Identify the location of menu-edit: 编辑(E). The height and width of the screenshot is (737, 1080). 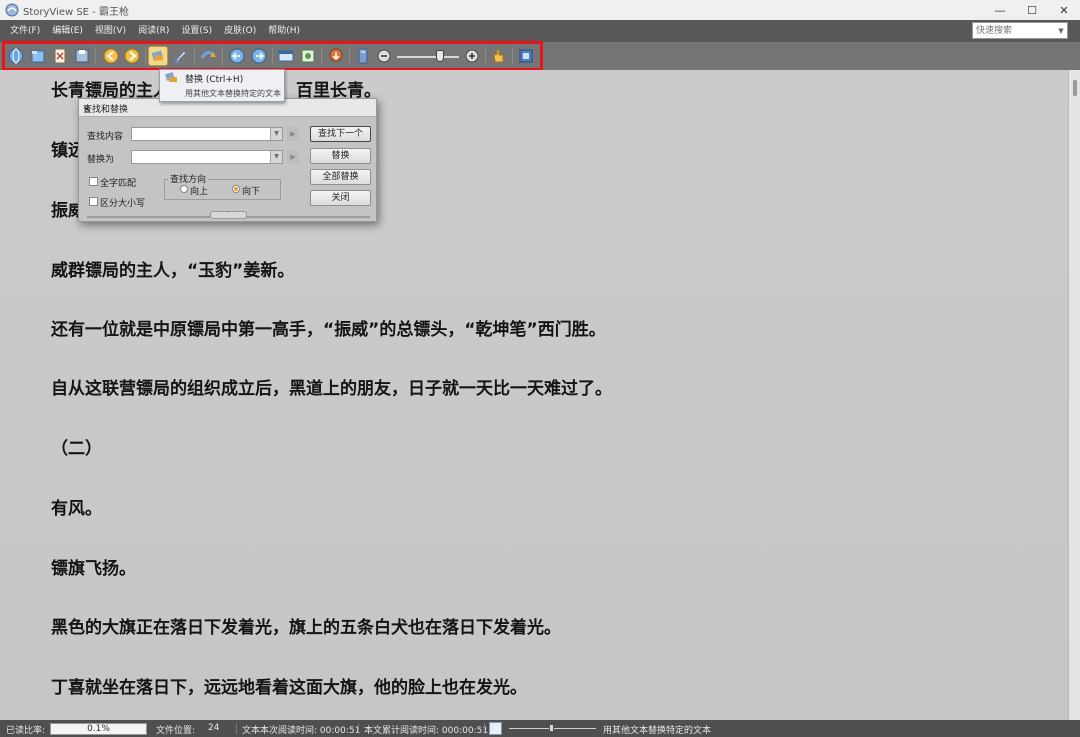
(67, 31).